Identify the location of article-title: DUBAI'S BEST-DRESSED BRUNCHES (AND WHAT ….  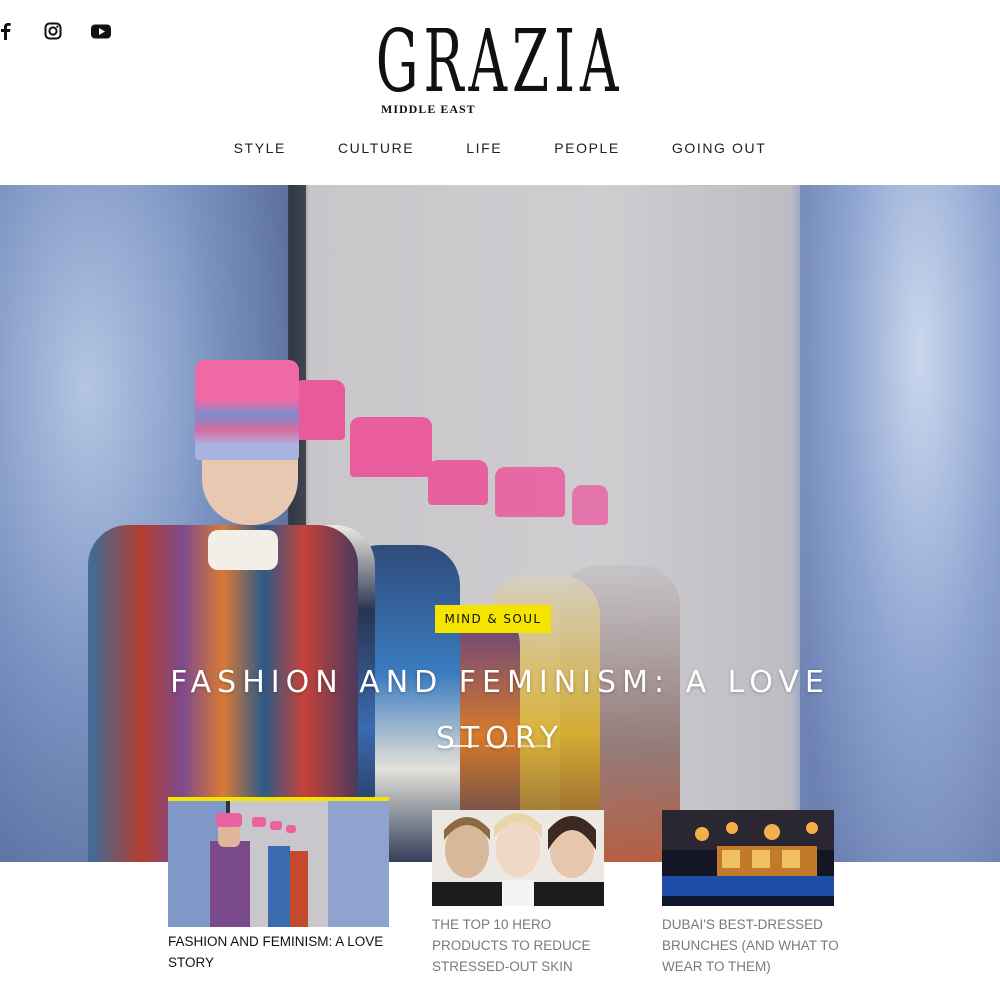
(752, 945).